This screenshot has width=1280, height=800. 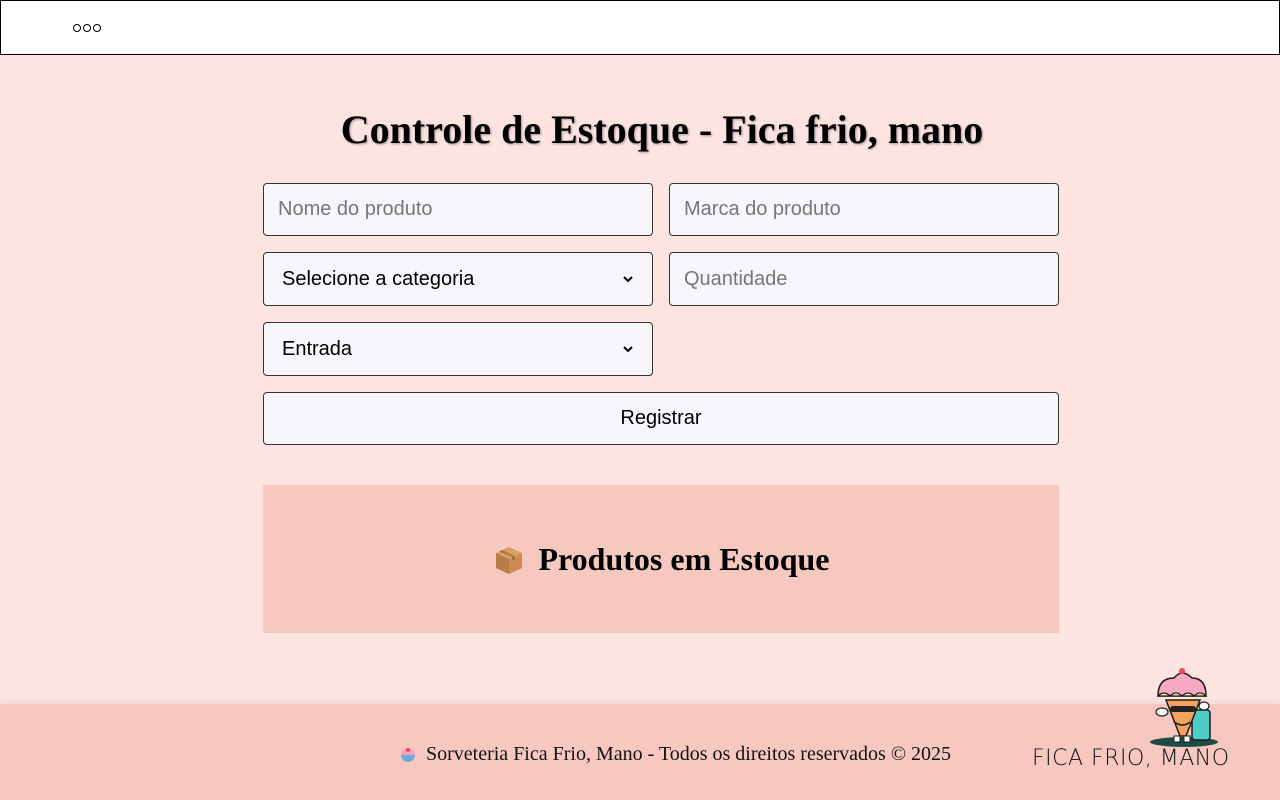 I want to click on page-title: Controle de Estoque - Fica frio, mano, so click(x=662, y=129).